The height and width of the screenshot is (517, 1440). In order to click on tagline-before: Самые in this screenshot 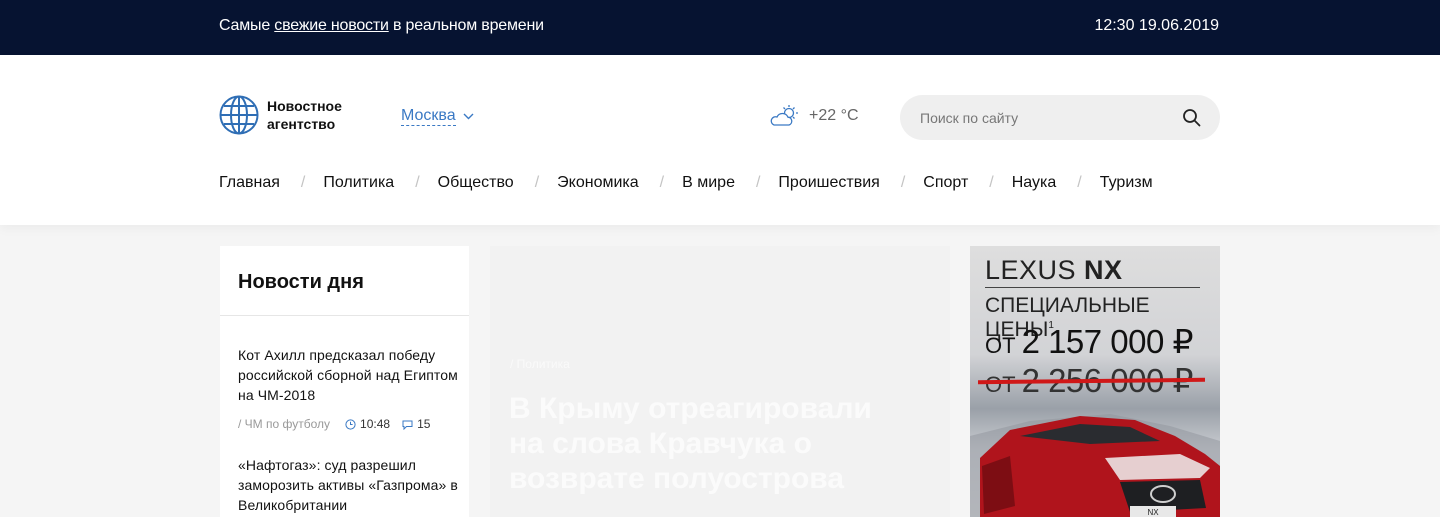, I will do `click(247, 25)`.